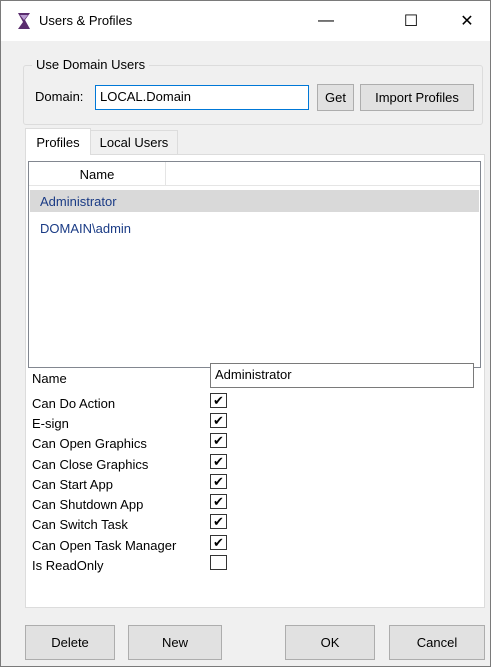  I want to click on can-open-task-manager-checkbox: ✔, so click(218, 542).